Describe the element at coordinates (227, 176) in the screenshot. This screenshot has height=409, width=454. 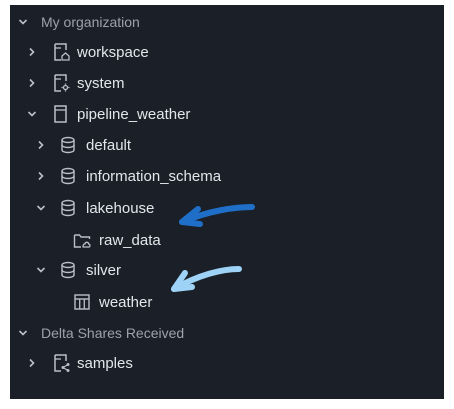
I see `tree-item-information-schema: information_schema` at that location.